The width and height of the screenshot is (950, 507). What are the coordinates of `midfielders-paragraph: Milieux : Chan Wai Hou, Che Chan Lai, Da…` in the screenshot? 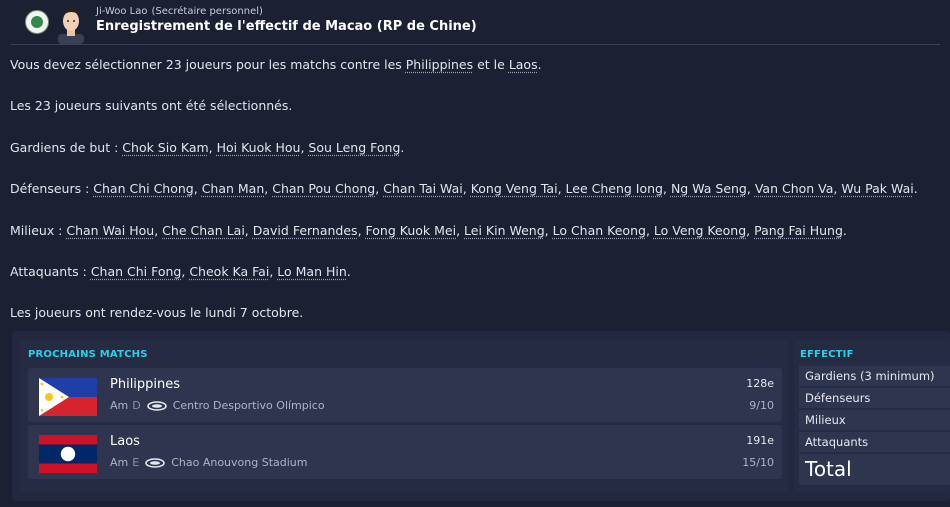 It's located at (428, 230).